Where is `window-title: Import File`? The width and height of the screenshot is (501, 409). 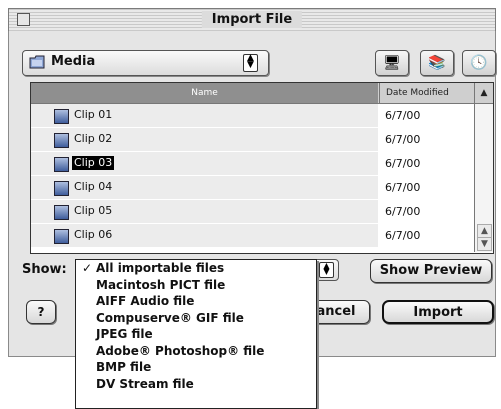 window-title: Import File is located at coordinates (252, 19).